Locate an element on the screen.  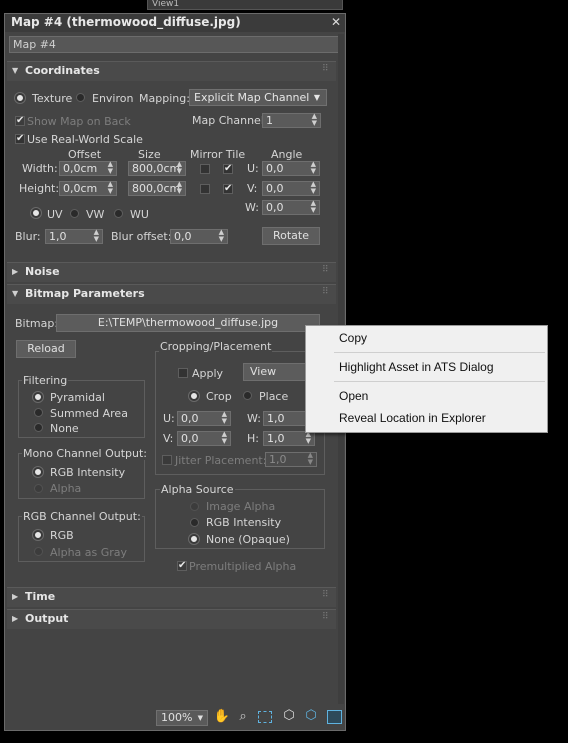
jitter-spinner: 1,0 ▲ ▼ is located at coordinates (291, 459).